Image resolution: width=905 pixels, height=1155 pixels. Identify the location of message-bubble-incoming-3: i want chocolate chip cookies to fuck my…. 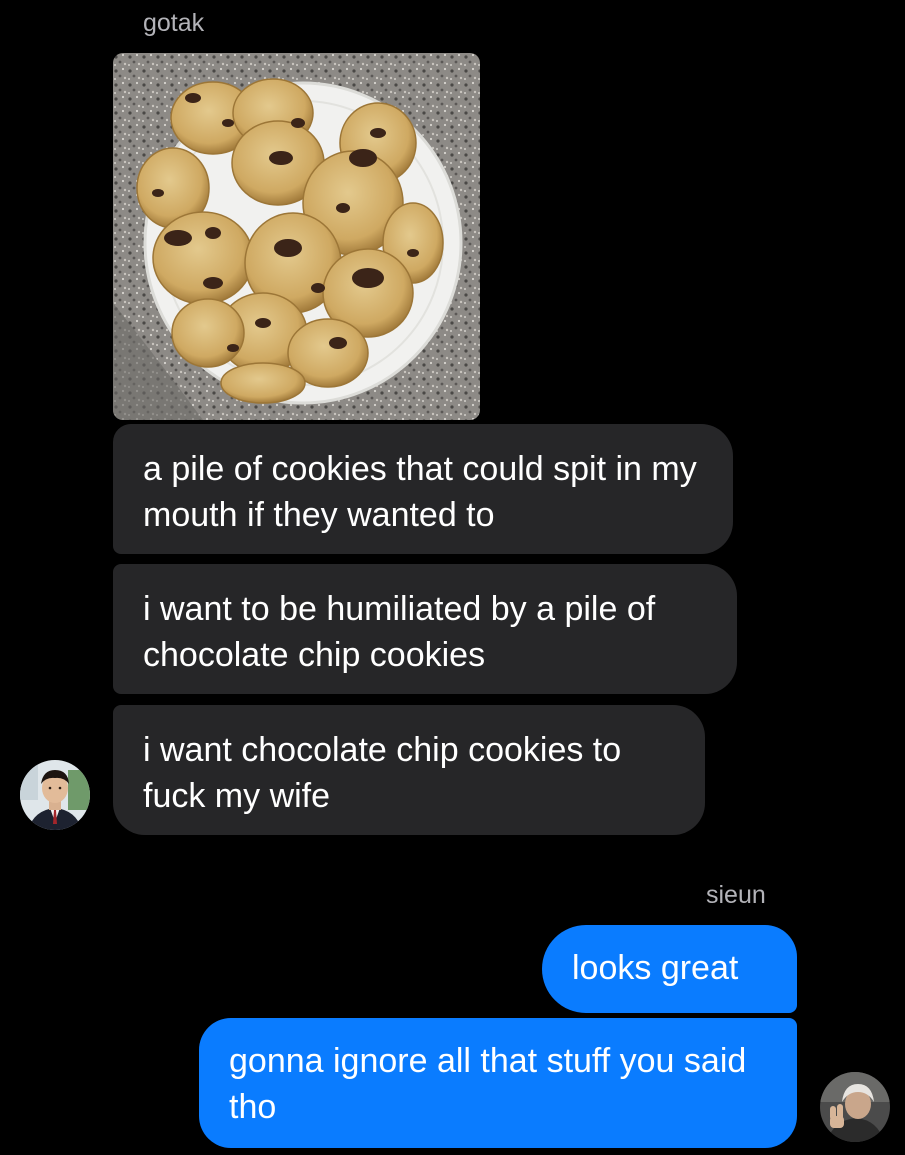
(409, 770).